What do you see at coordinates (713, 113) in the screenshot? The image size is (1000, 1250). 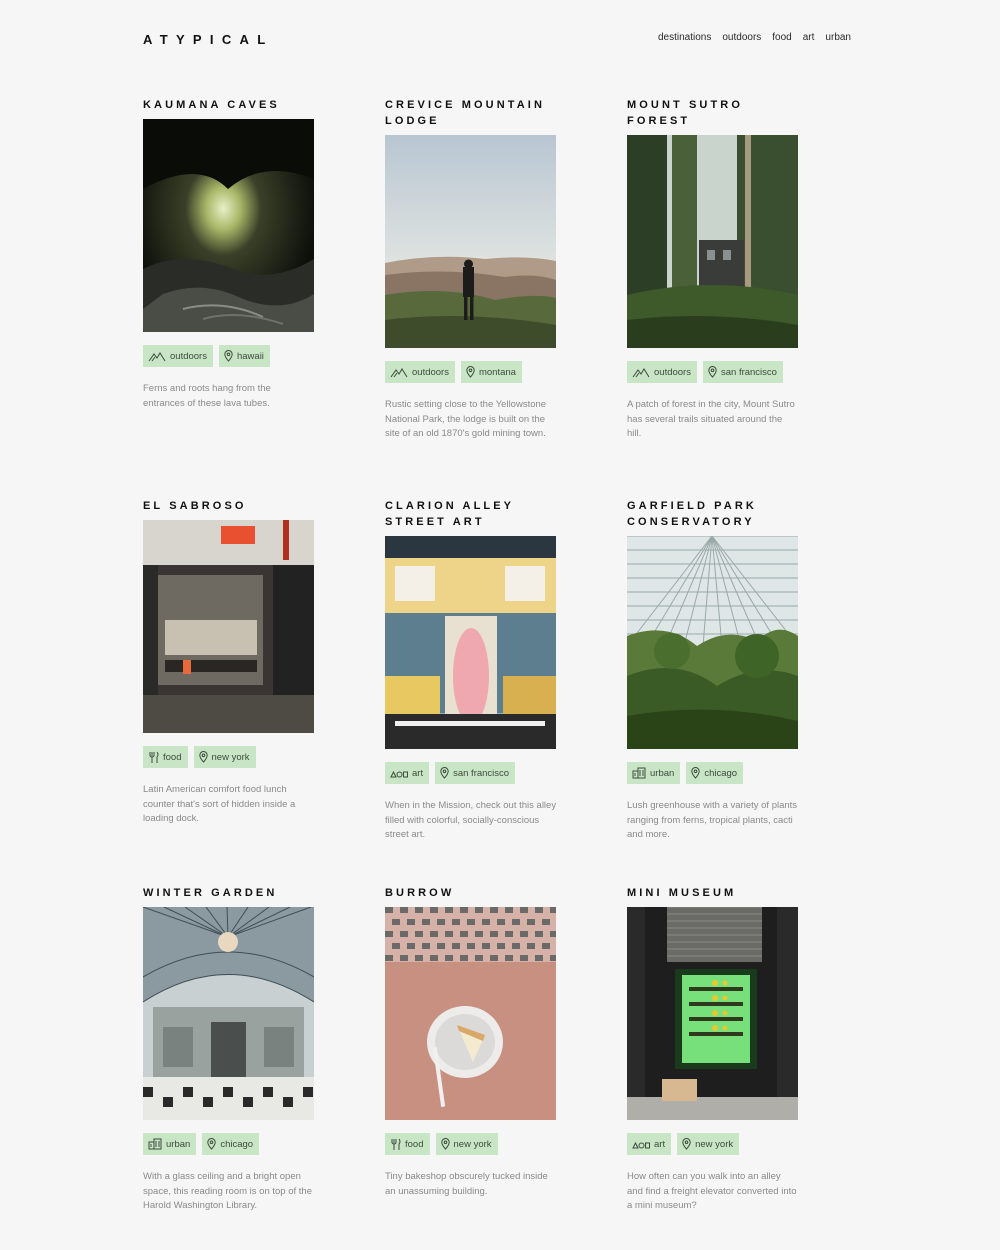 I see `place-title: MOUNT SUTRO FOREST` at bounding box center [713, 113].